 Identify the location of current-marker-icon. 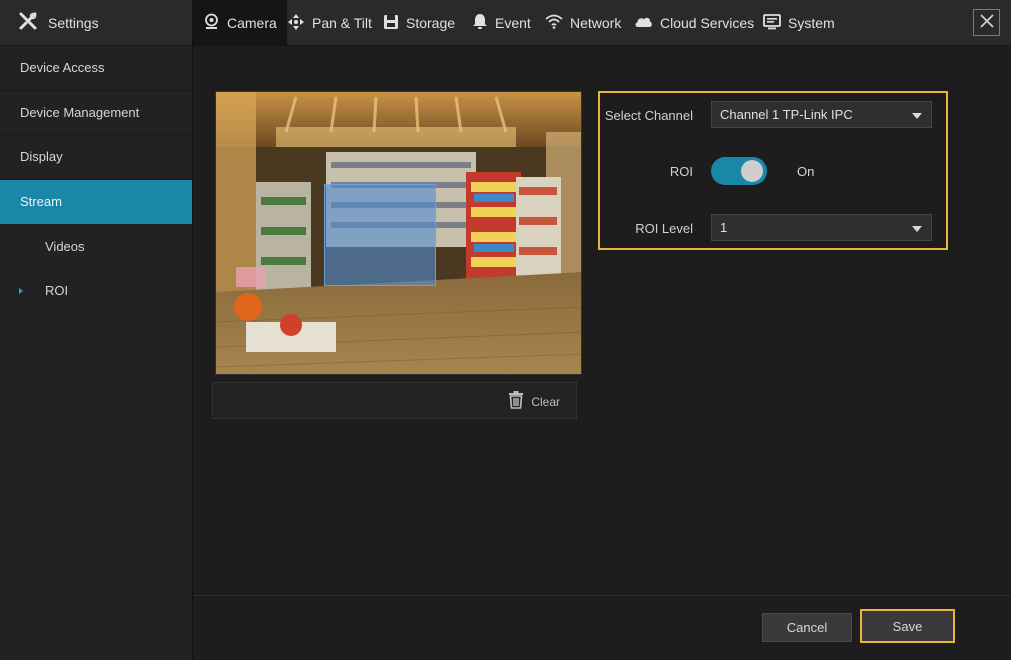
(21, 290).